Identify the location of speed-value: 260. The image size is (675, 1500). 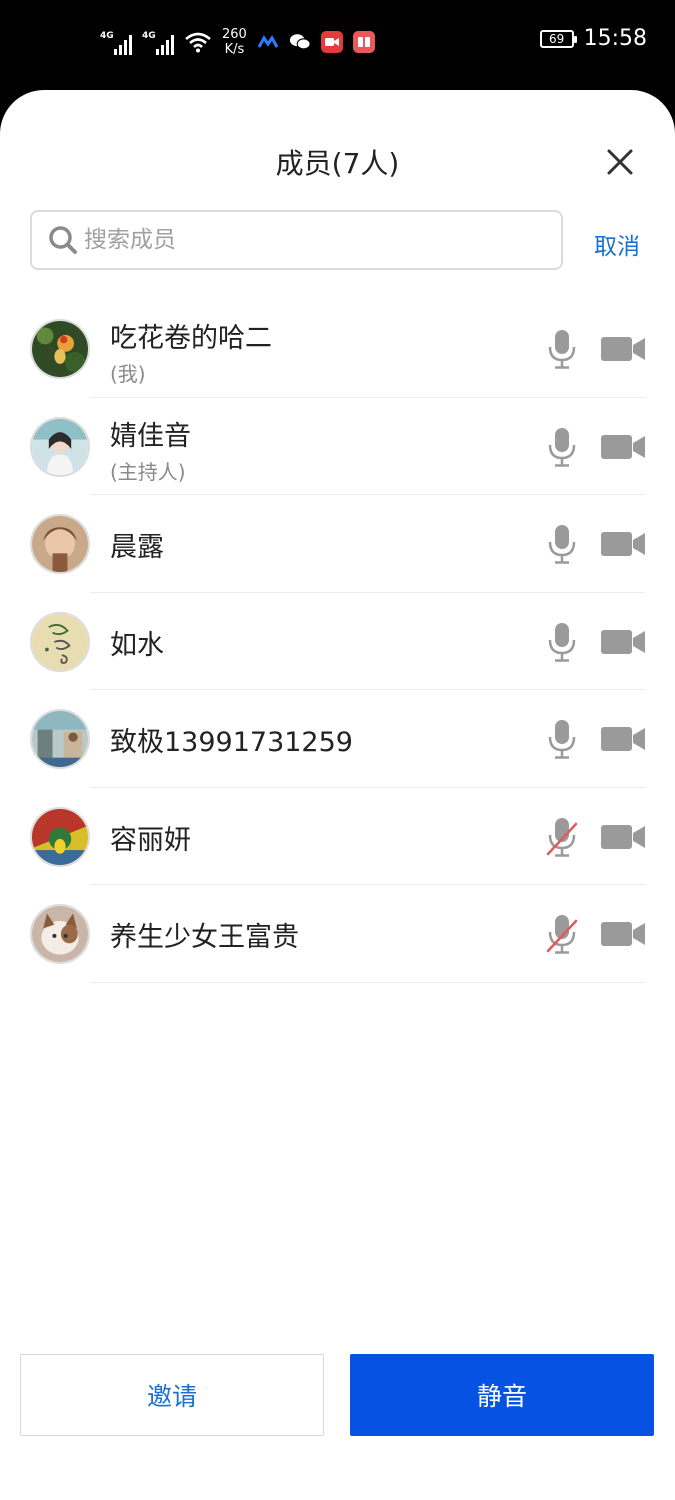
(234, 34).